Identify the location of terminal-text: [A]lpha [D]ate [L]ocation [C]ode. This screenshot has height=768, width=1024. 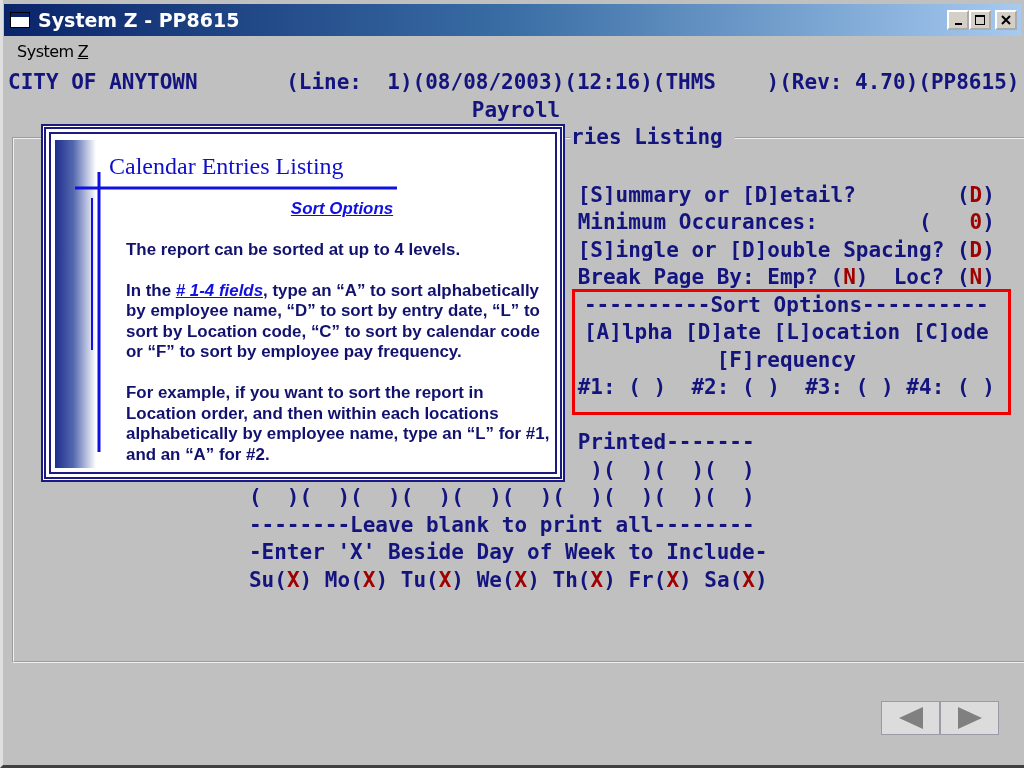
(786, 332).